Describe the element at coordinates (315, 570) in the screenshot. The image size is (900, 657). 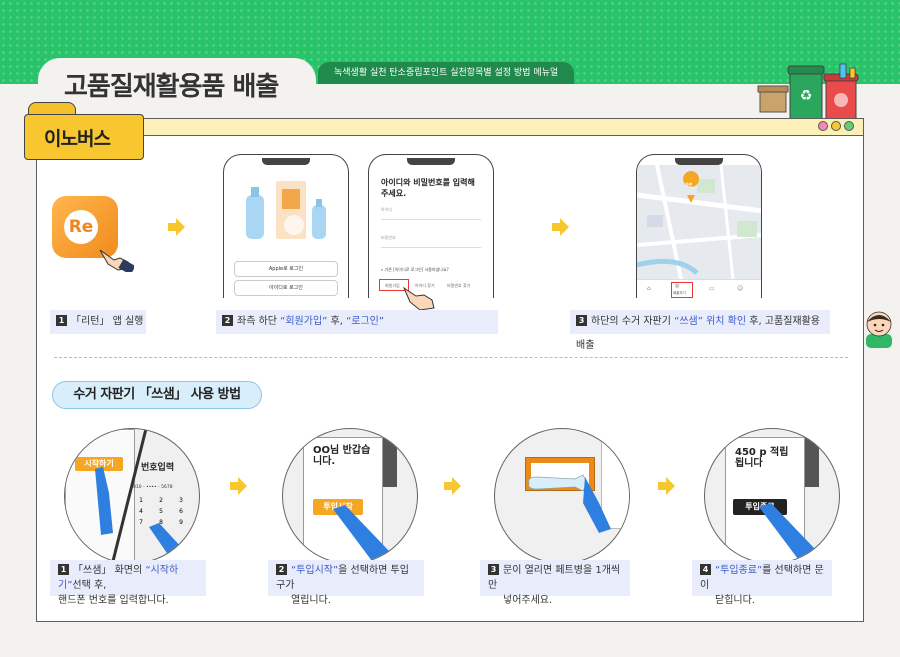
I see `step-highlight: “투입시작”` at that location.